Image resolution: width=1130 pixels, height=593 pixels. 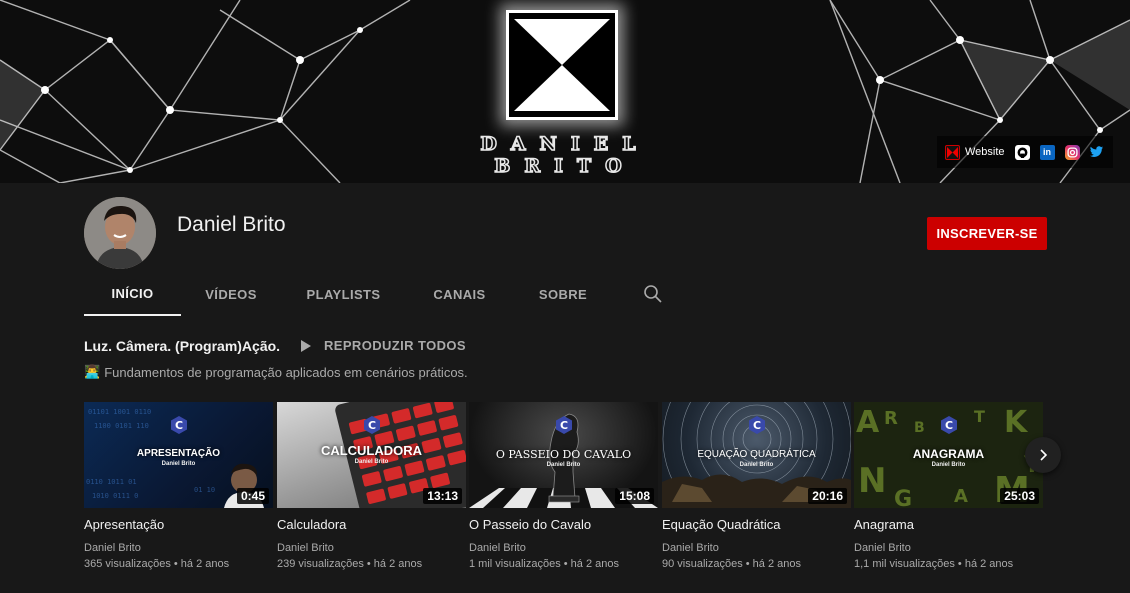 I want to click on thumbnail-title: APRESENTAÇÃO, so click(x=178, y=453).